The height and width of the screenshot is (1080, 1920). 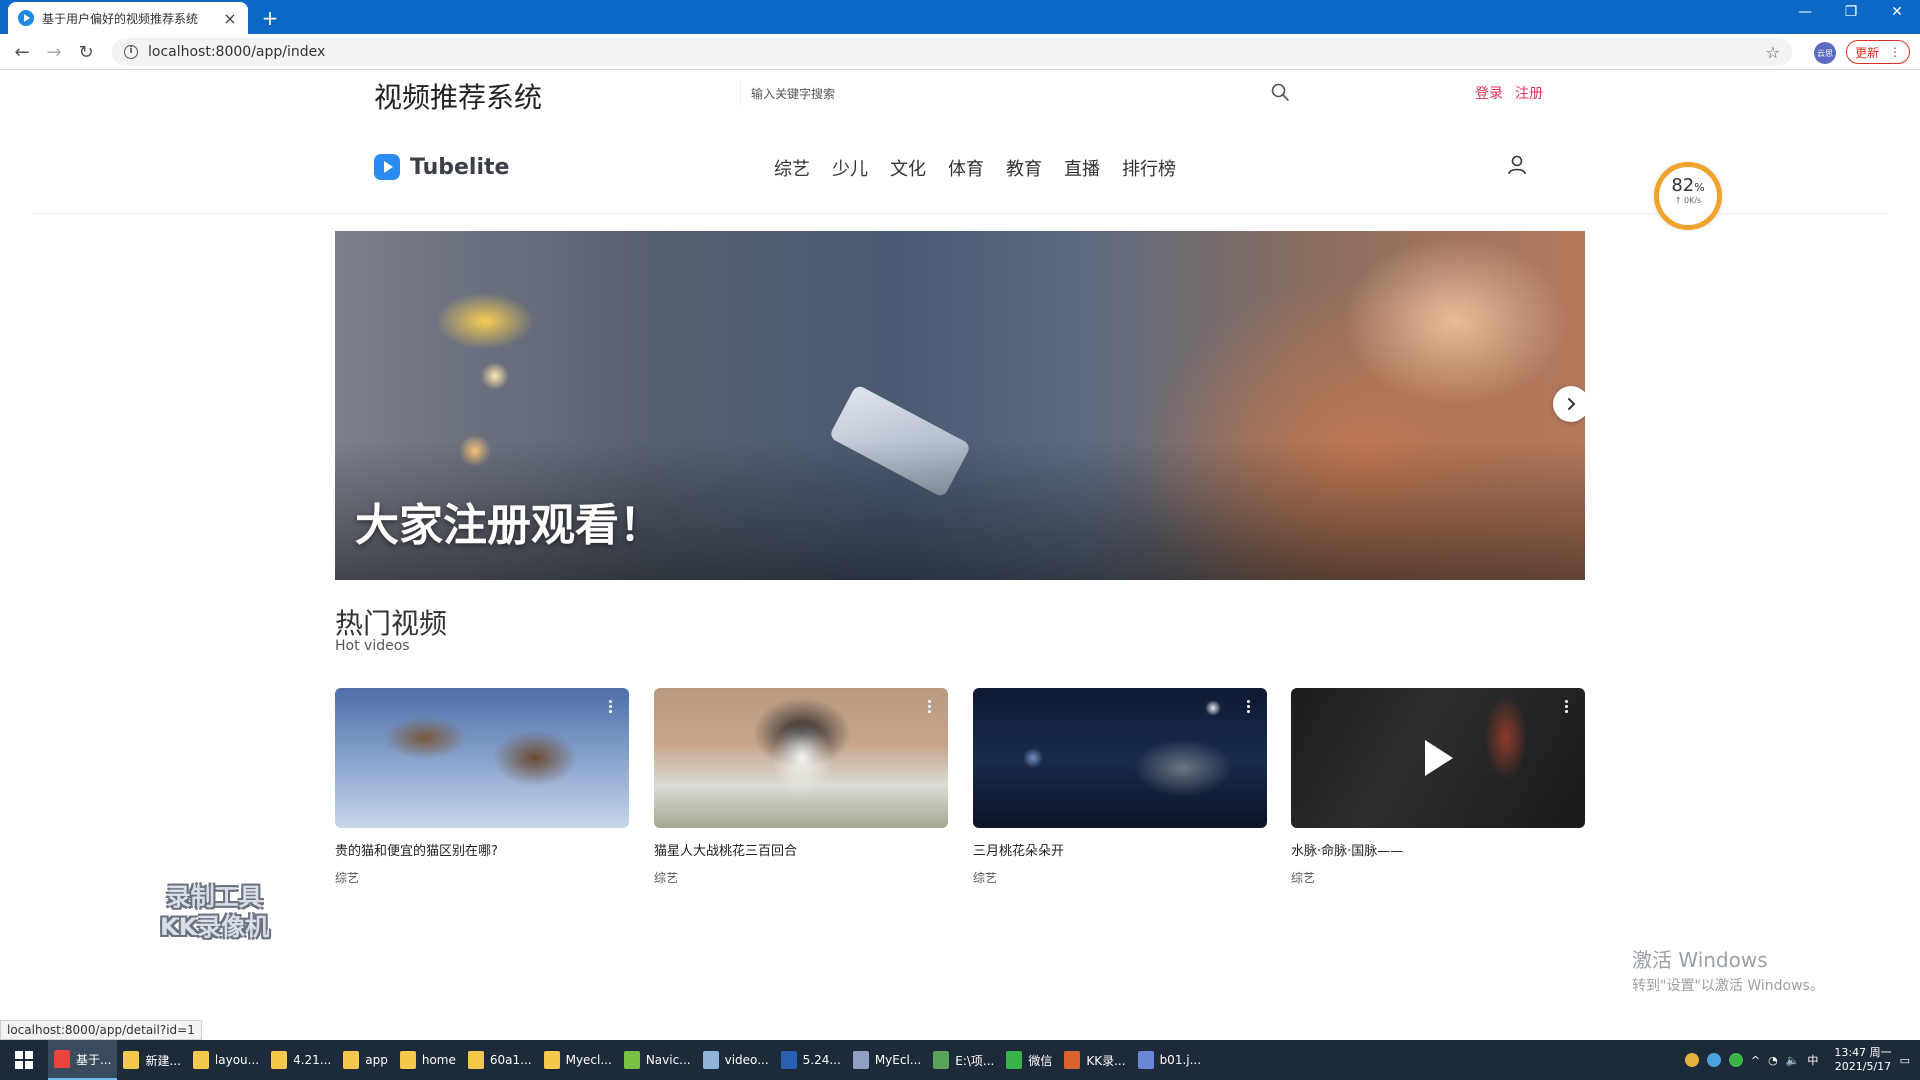 I want to click on taskbar-item: home, so click(x=428, y=1060).